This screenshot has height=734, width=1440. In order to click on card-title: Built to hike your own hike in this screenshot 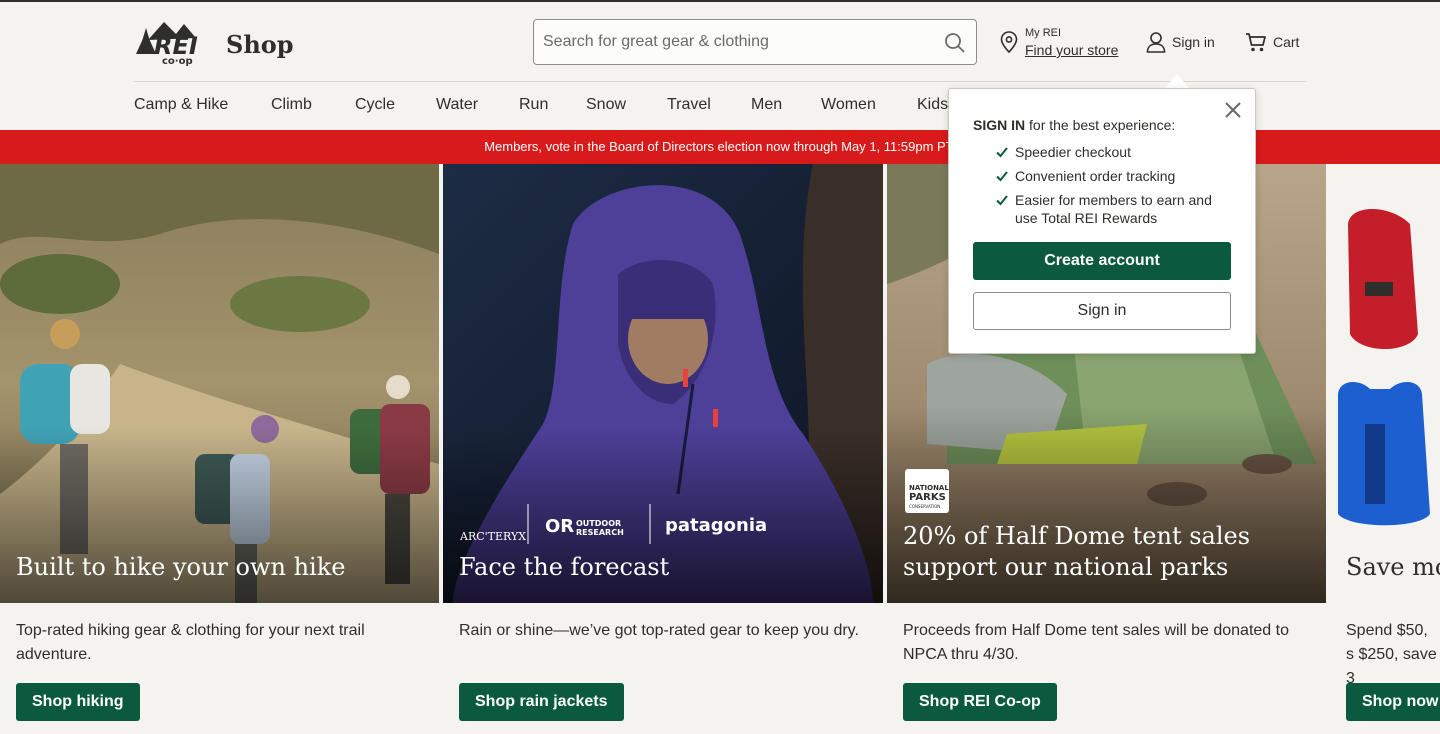, I will do `click(180, 567)`.